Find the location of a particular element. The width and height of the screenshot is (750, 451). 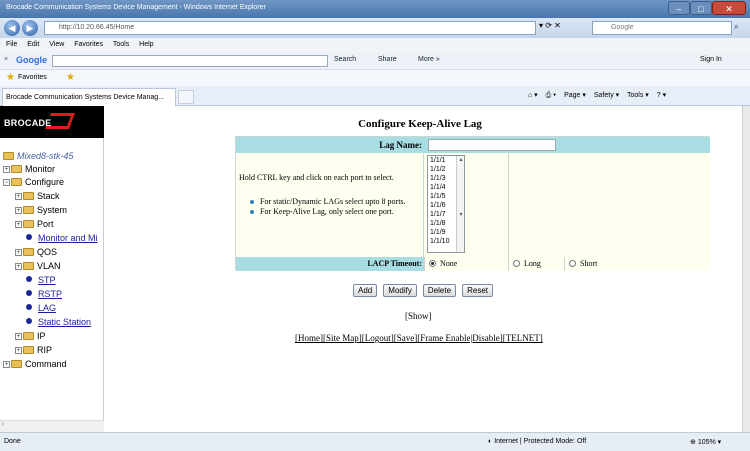

security-zone: ◐ Internet | Protected Mode: Off is located at coordinates (537, 441).